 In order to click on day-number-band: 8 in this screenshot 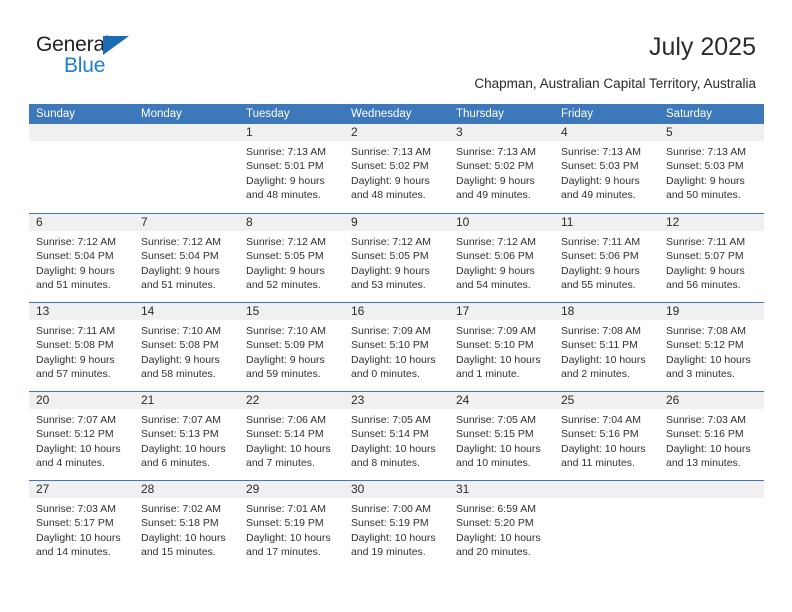, I will do `click(291, 222)`.